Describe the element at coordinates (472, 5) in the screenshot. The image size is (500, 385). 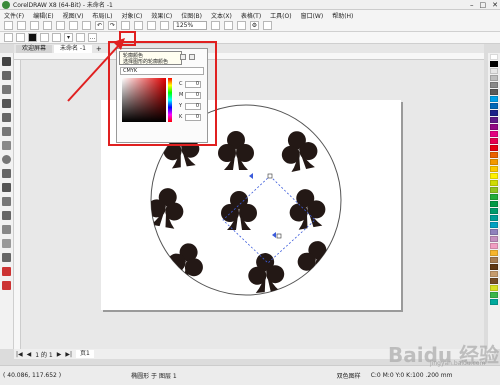
I see `minimize-button: –` at that location.